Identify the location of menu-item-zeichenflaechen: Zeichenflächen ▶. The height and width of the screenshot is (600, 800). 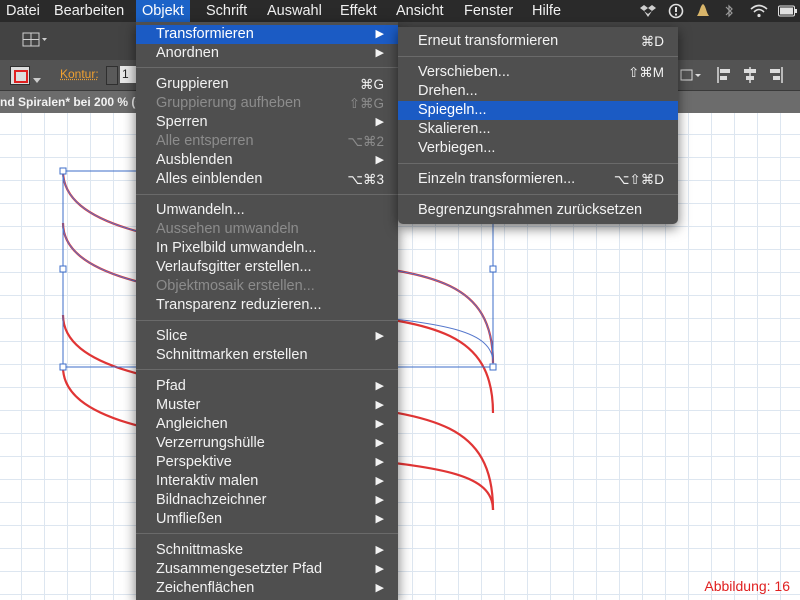
(267, 588).